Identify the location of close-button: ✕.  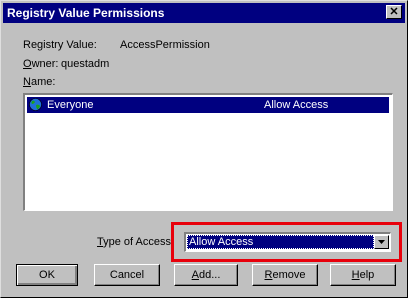
(394, 12).